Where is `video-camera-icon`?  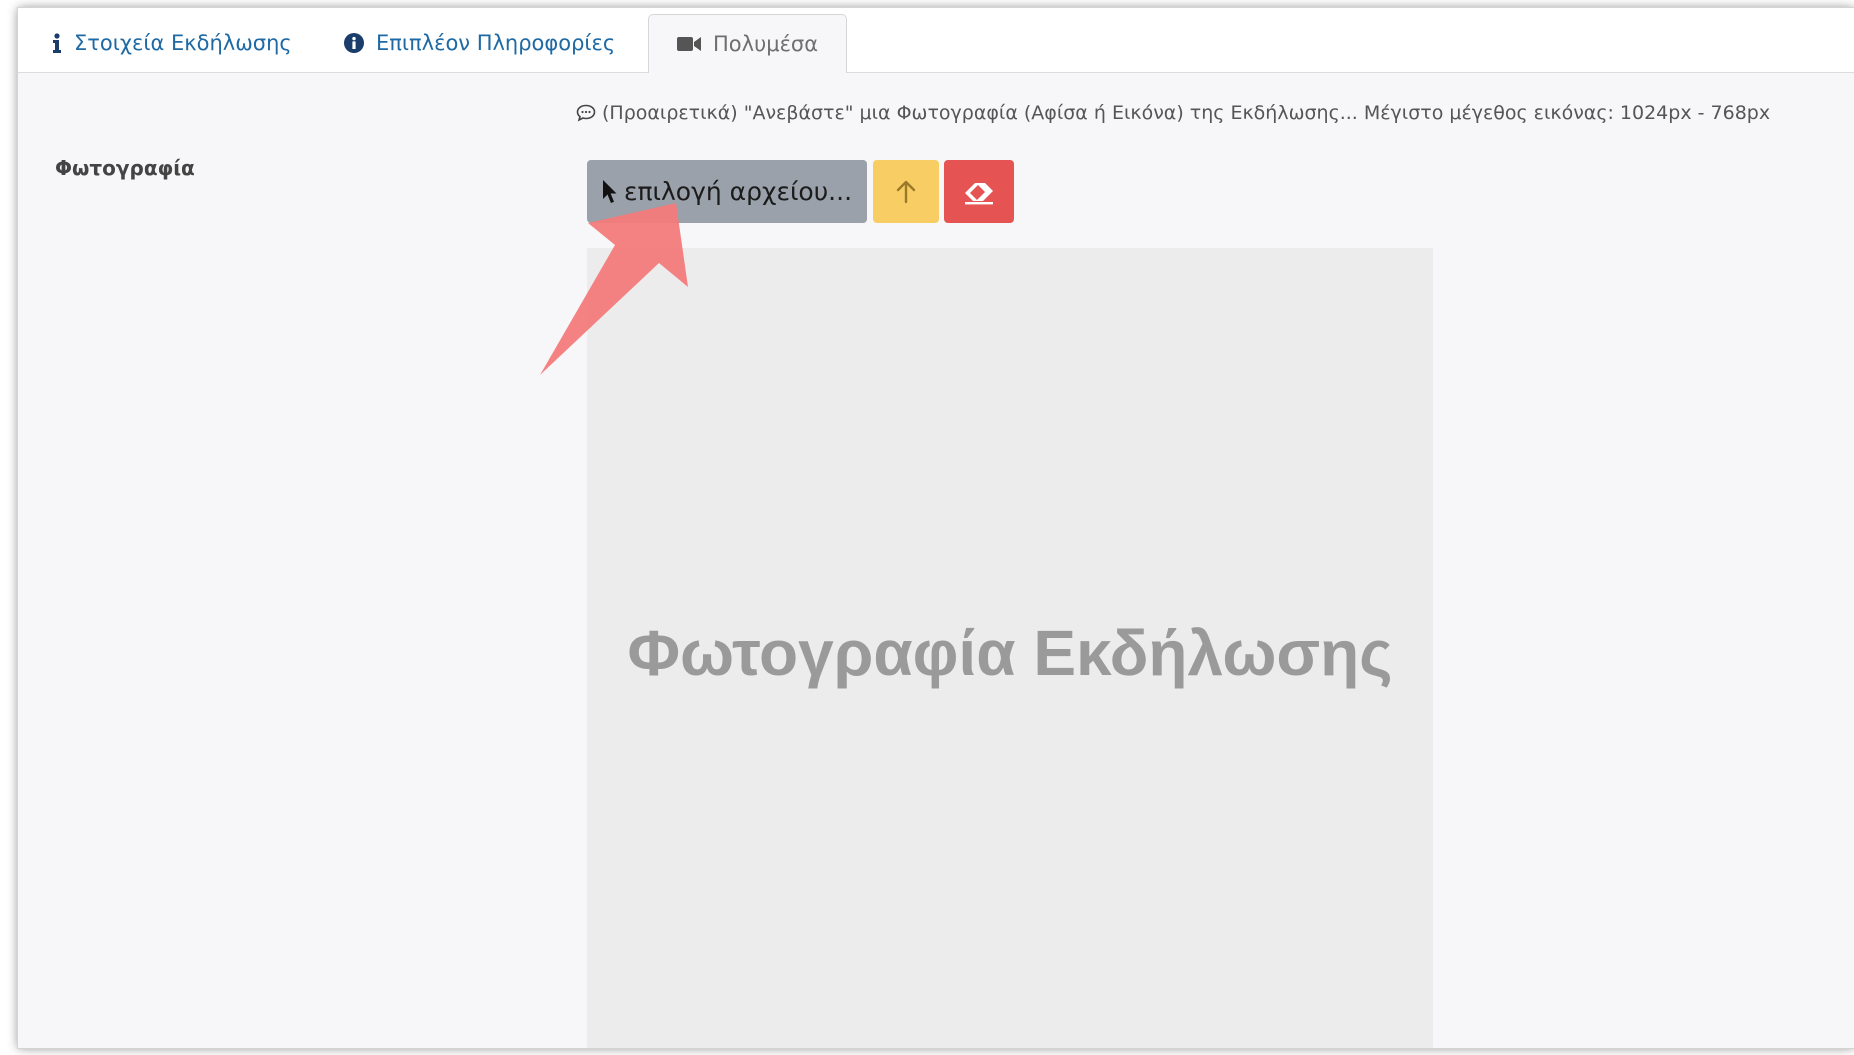 video-camera-icon is located at coordinates (689, 44).